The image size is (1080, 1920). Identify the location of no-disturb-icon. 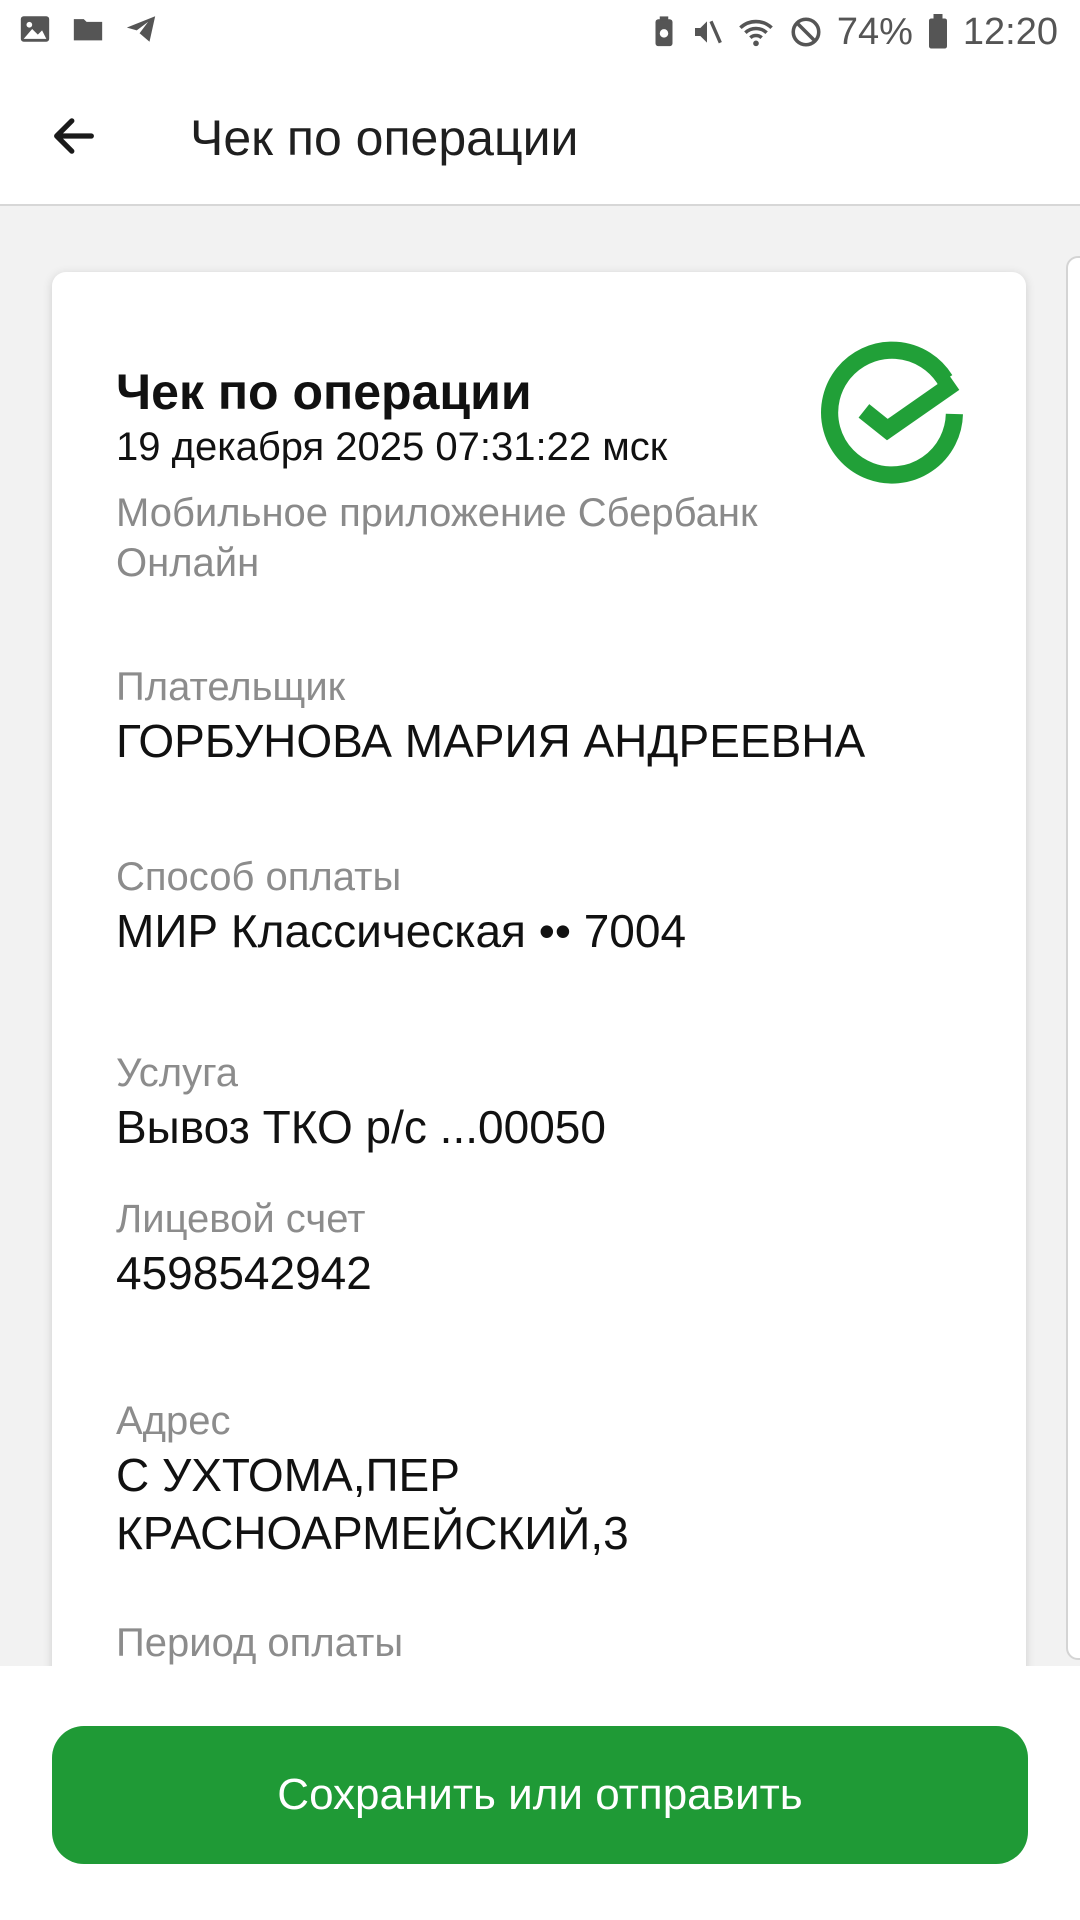
(806, 32).